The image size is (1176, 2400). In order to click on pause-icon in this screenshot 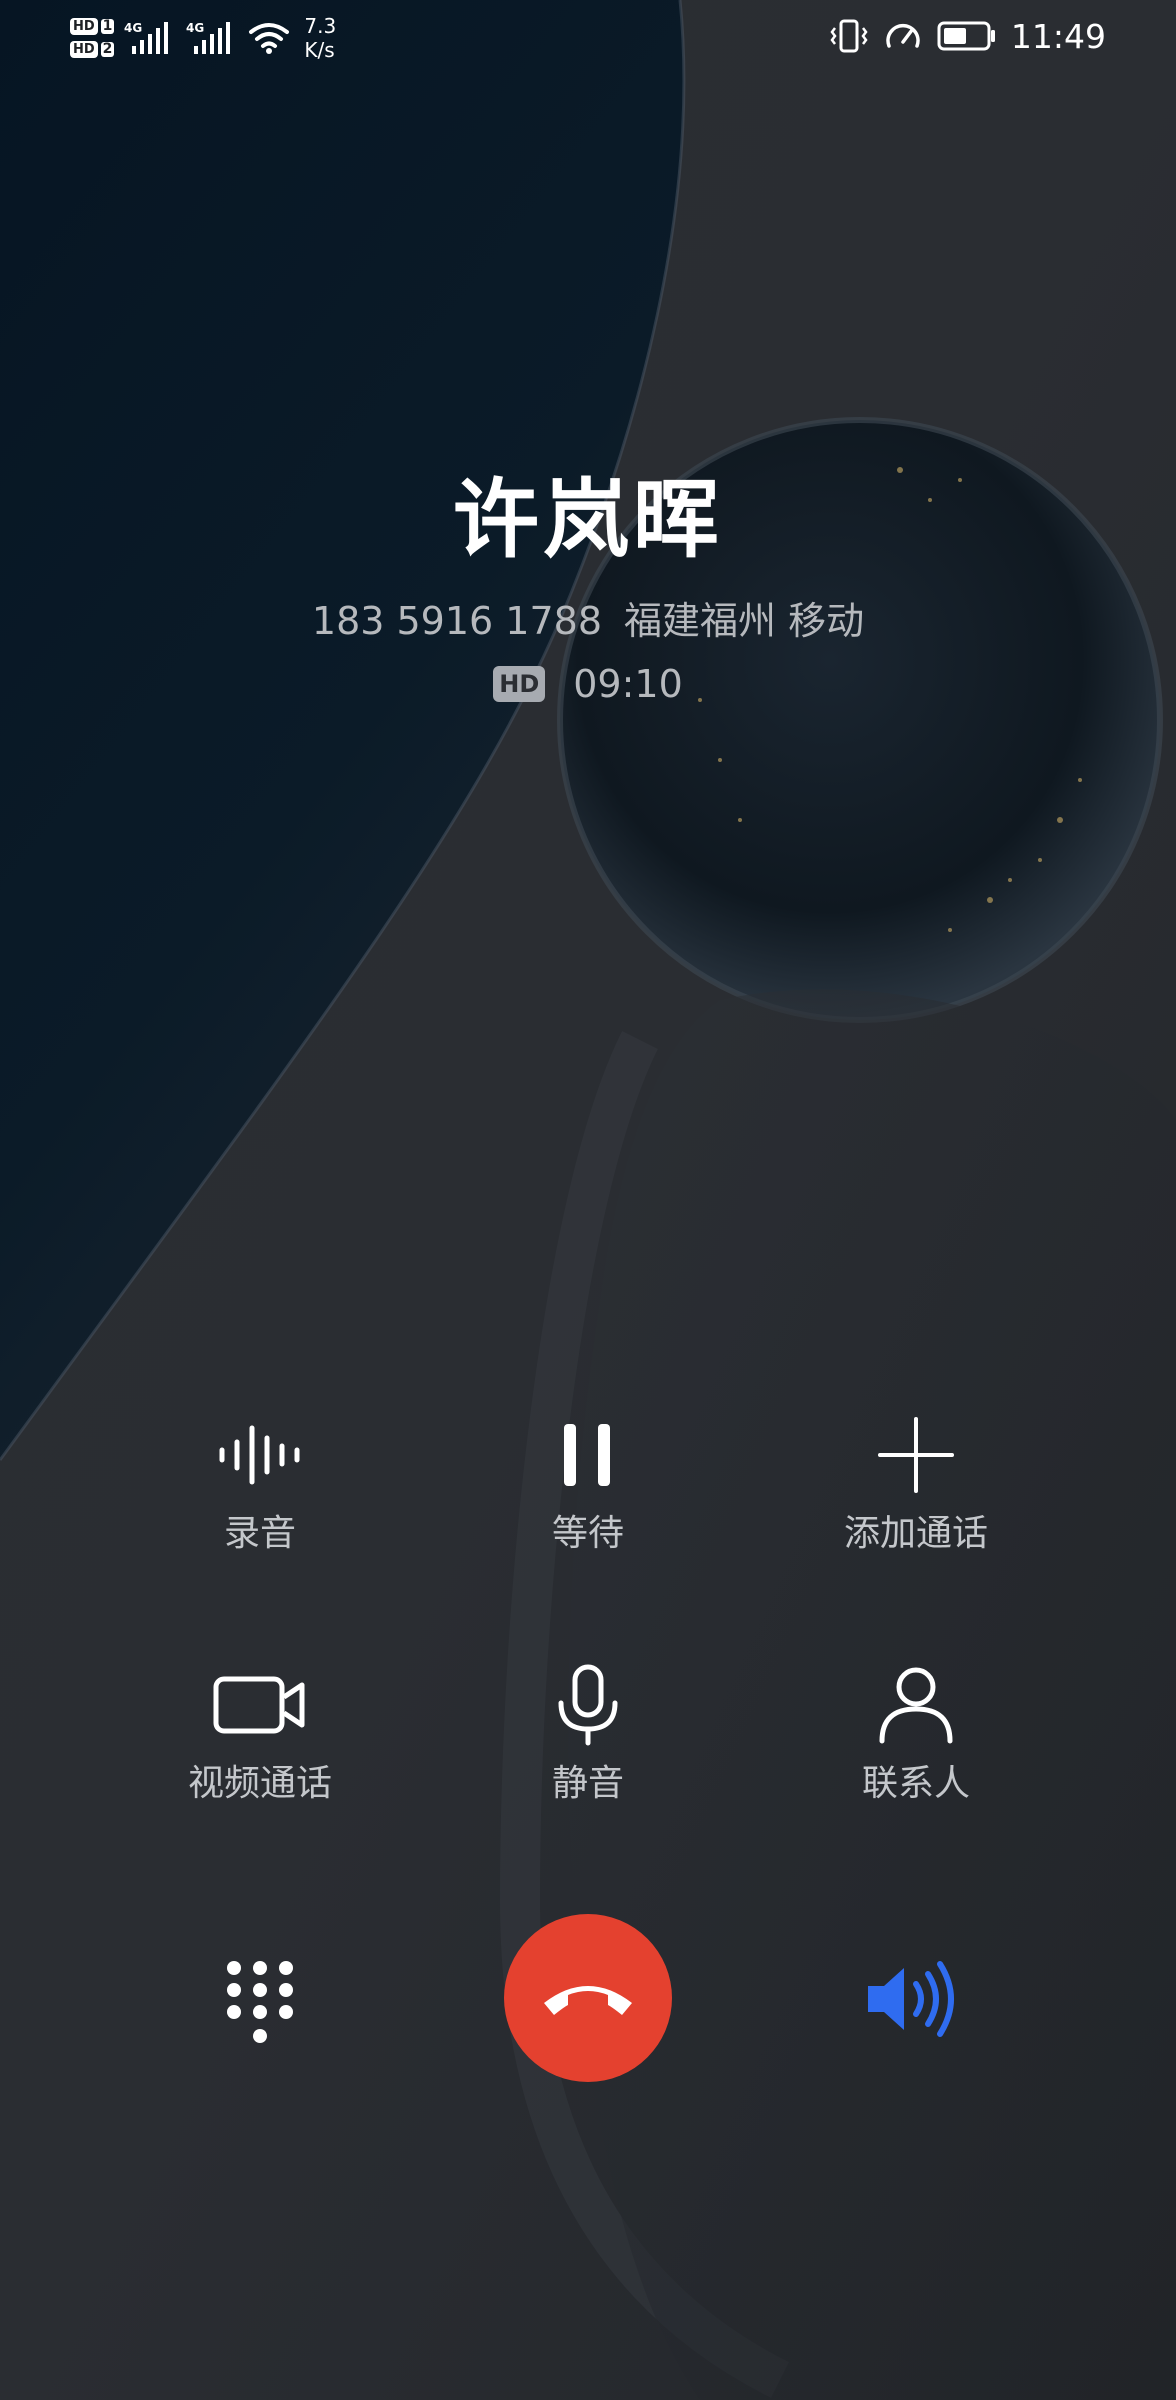, I will do `click(588, 1455)`.